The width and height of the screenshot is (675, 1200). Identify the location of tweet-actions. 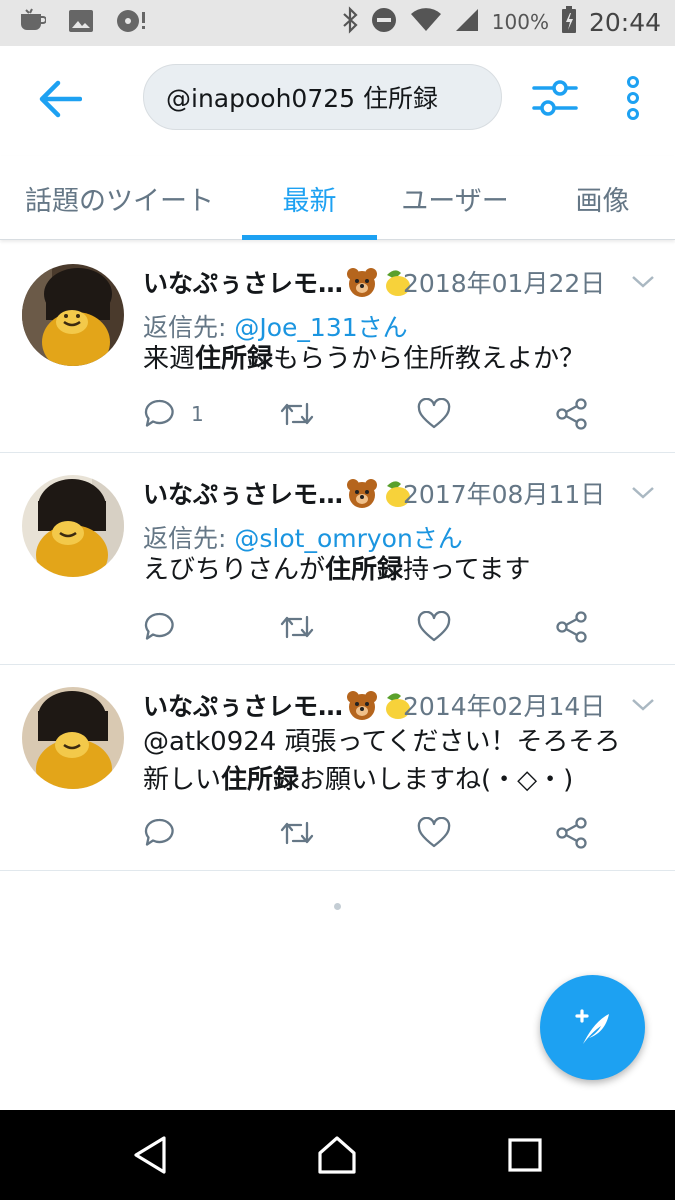
(373, 833).